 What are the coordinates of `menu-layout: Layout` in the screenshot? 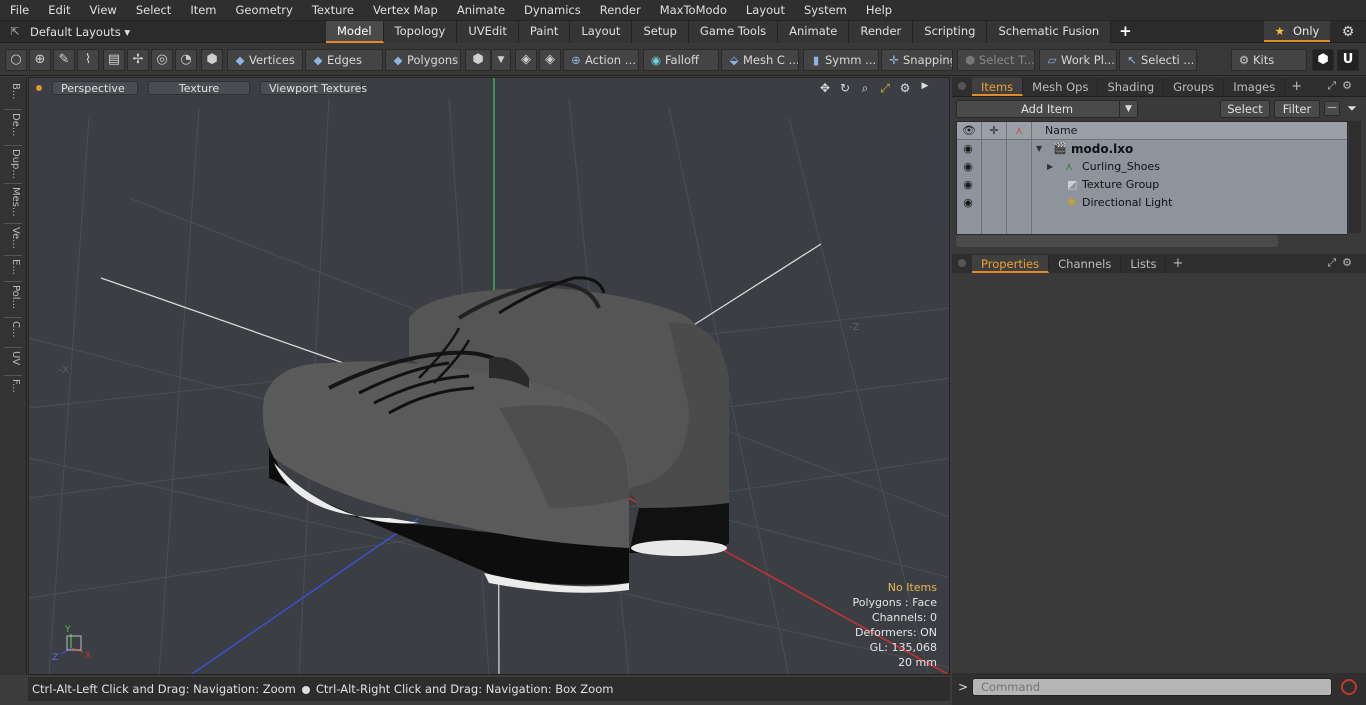 It's located at (765, 10).